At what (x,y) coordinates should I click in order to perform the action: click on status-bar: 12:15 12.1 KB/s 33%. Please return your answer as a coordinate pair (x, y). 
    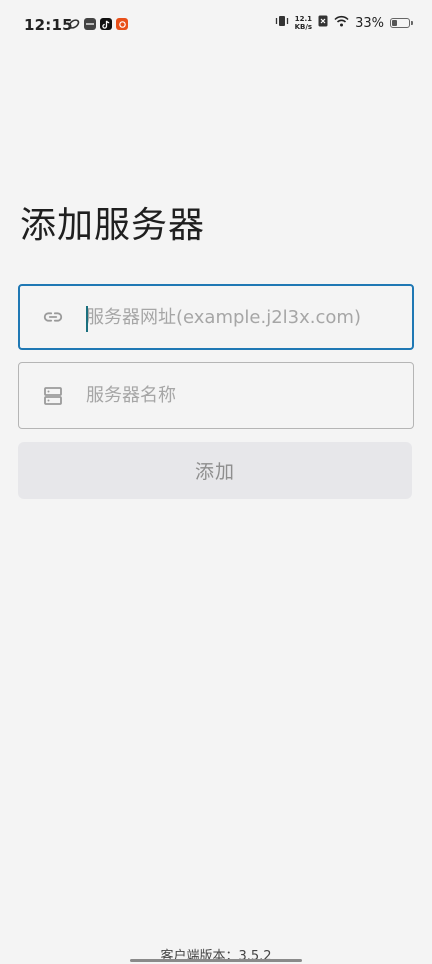
    Looking at the image, I should click on (216, 26).